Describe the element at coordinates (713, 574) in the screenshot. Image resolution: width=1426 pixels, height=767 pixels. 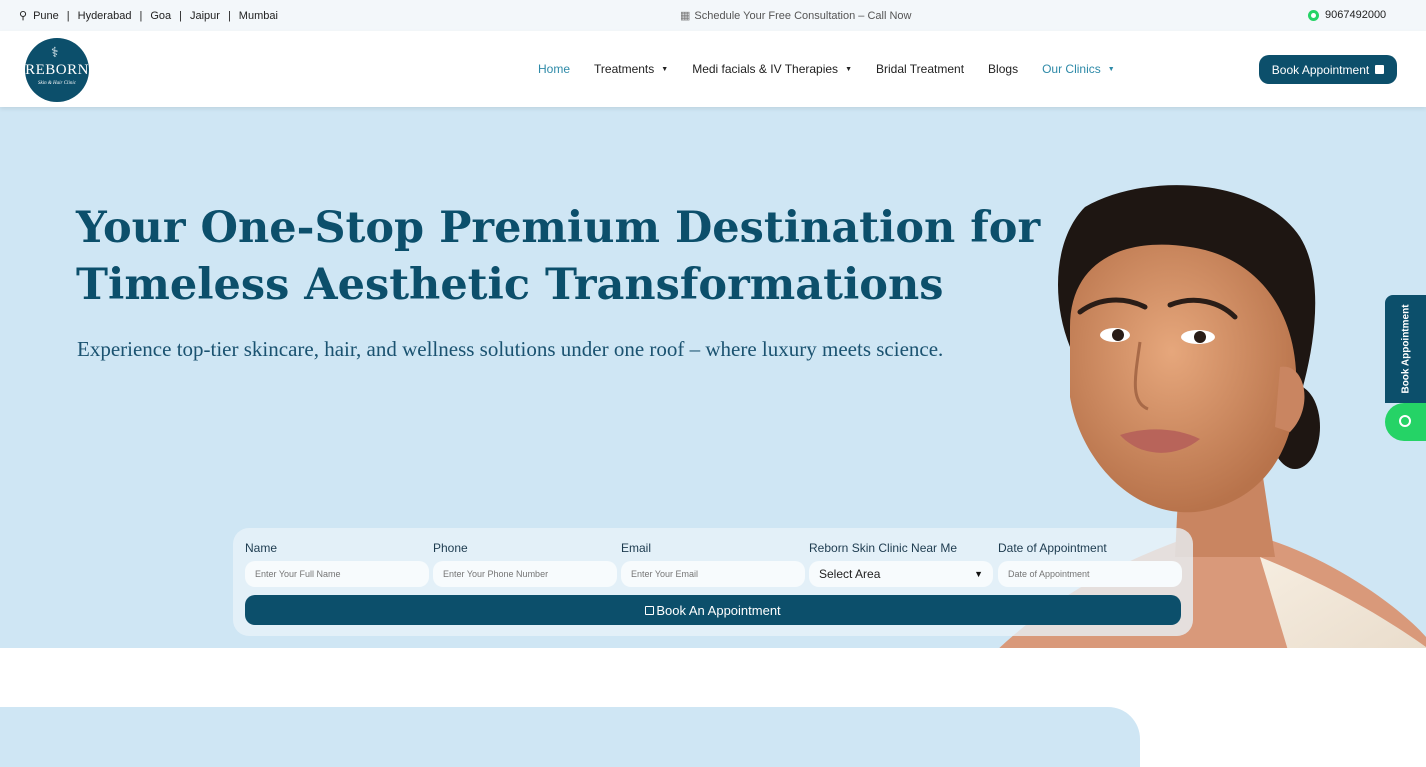
I see `email-input` at that location.